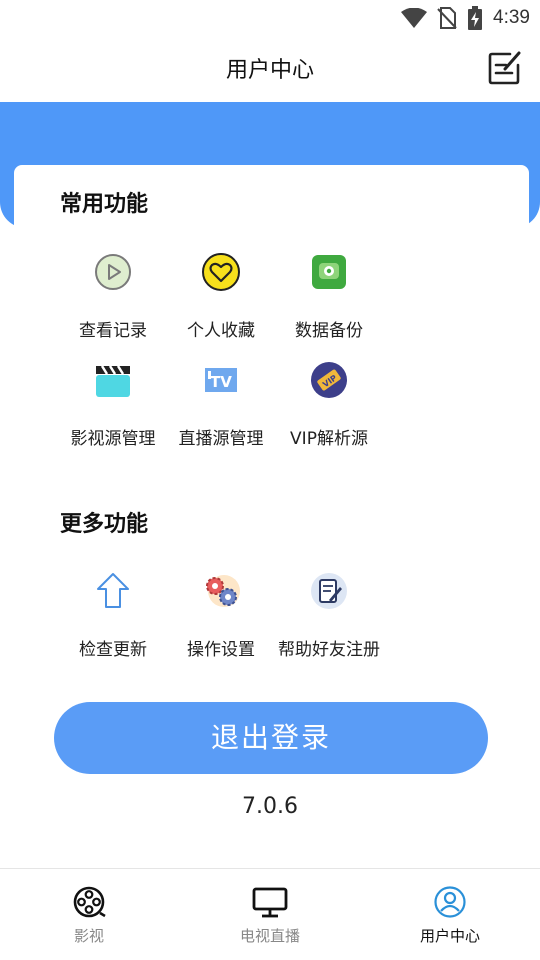 This screenshot has width=540, height=960. Describe the element at coordinates (223, 591) in the screenshot. I see `gears-icon` at that location.